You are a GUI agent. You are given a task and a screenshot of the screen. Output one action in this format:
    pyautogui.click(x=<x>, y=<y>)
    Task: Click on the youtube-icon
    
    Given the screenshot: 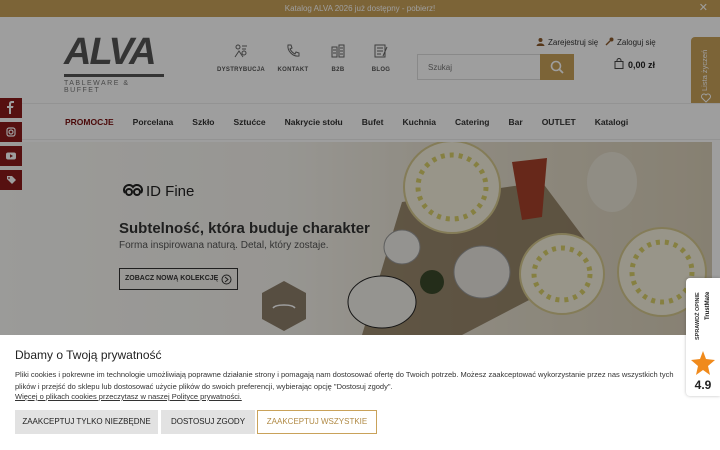 What is the action you would take?
    pyautogui.click(x=11, y=156)
    